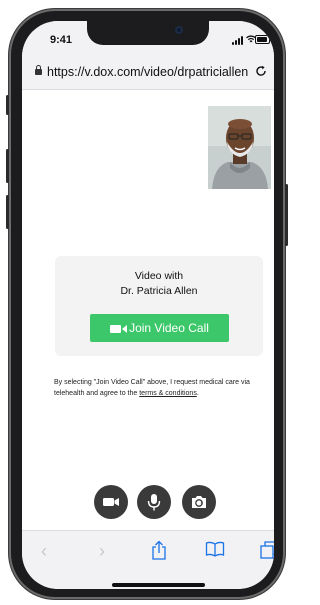 The height and width of the screenshot is (605, 320). What do you see at coordinates (159, 276) in the screenshot?
I see `call-title-line1: Video with` at bounding box center [159, 276].